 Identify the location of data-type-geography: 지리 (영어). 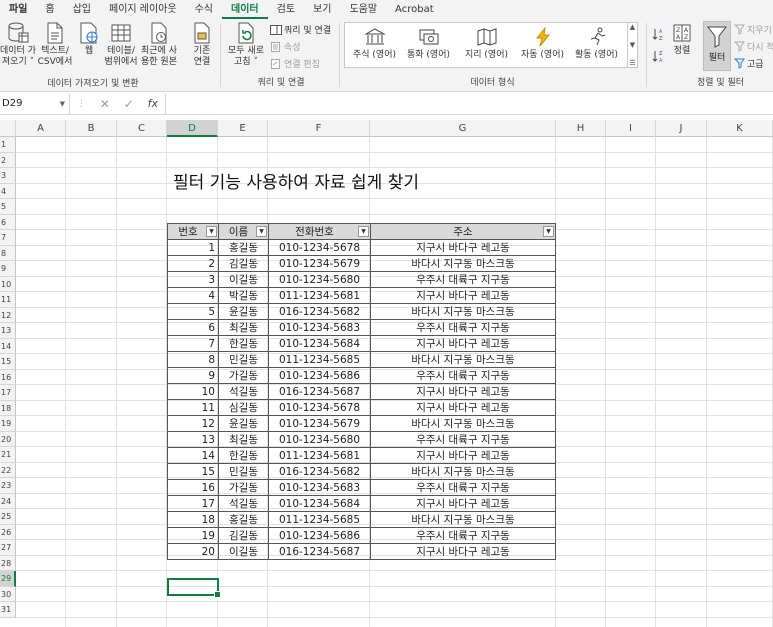
(486, 43).